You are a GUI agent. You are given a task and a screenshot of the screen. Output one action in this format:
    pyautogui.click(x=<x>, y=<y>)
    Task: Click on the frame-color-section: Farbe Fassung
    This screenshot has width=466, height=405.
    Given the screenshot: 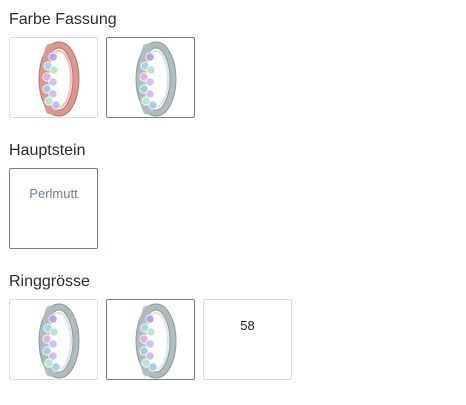 What is the action you would take?
    pyautogui.click(x=102, y=64)
    